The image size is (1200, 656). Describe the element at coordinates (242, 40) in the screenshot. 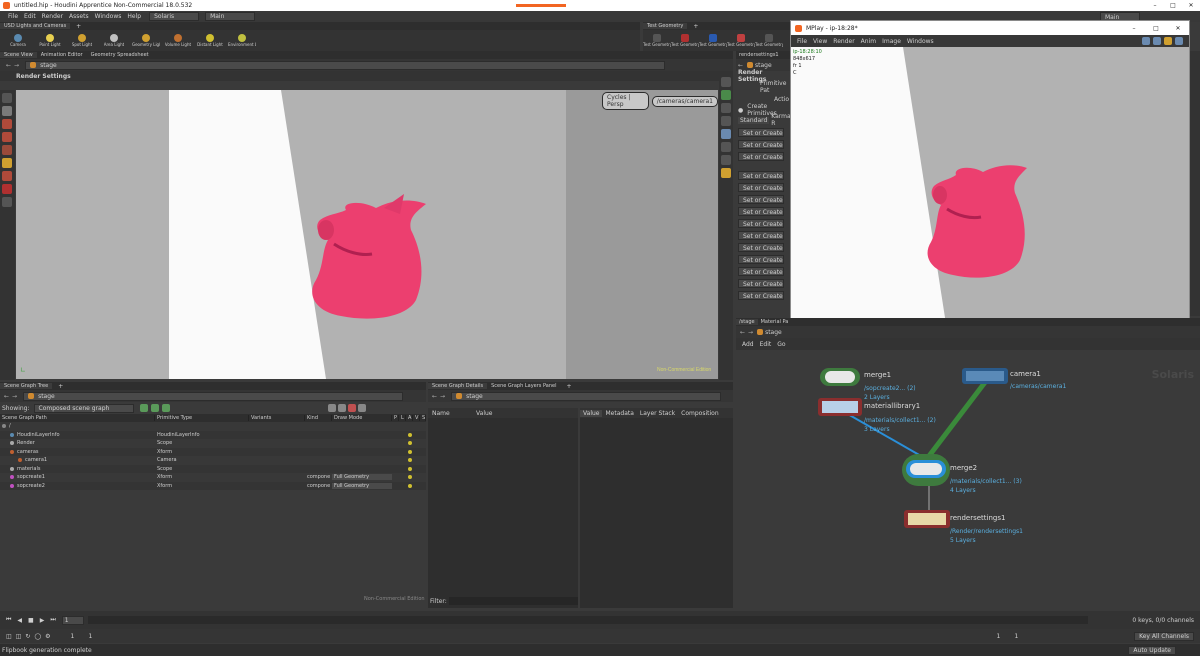

I see `shelf-tool-7: Environment Light` at that location.